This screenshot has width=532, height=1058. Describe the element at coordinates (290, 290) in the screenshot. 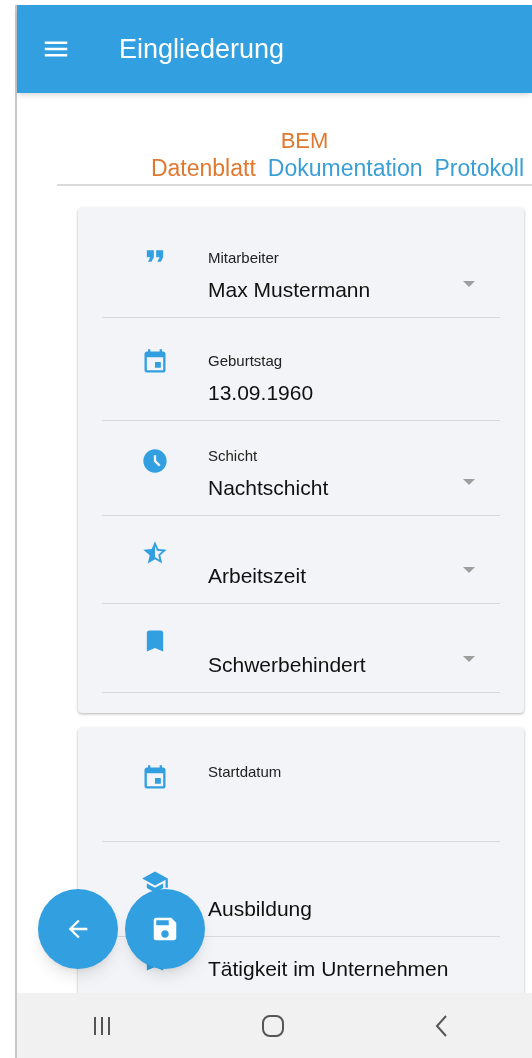

I see `field-value: Max Mustermann` at that location.